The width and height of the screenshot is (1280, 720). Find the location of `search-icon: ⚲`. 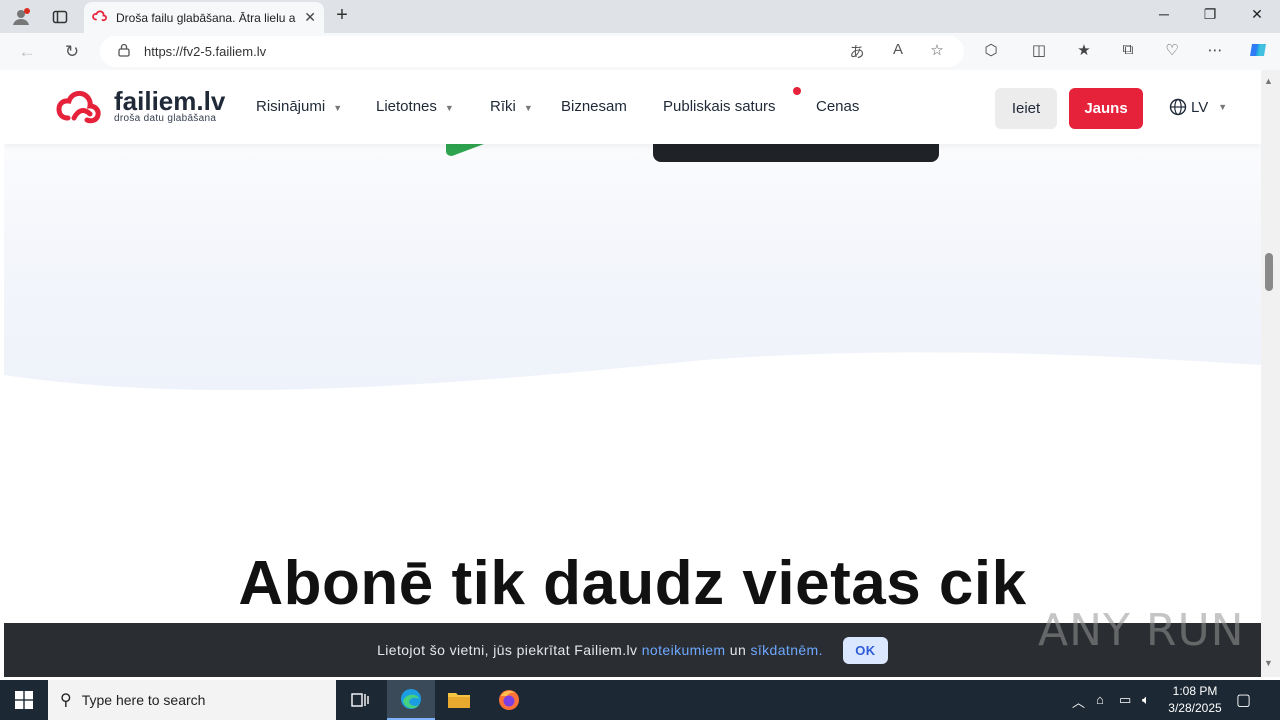

search-icon: ⚲ is located at coordinates (66, 700).